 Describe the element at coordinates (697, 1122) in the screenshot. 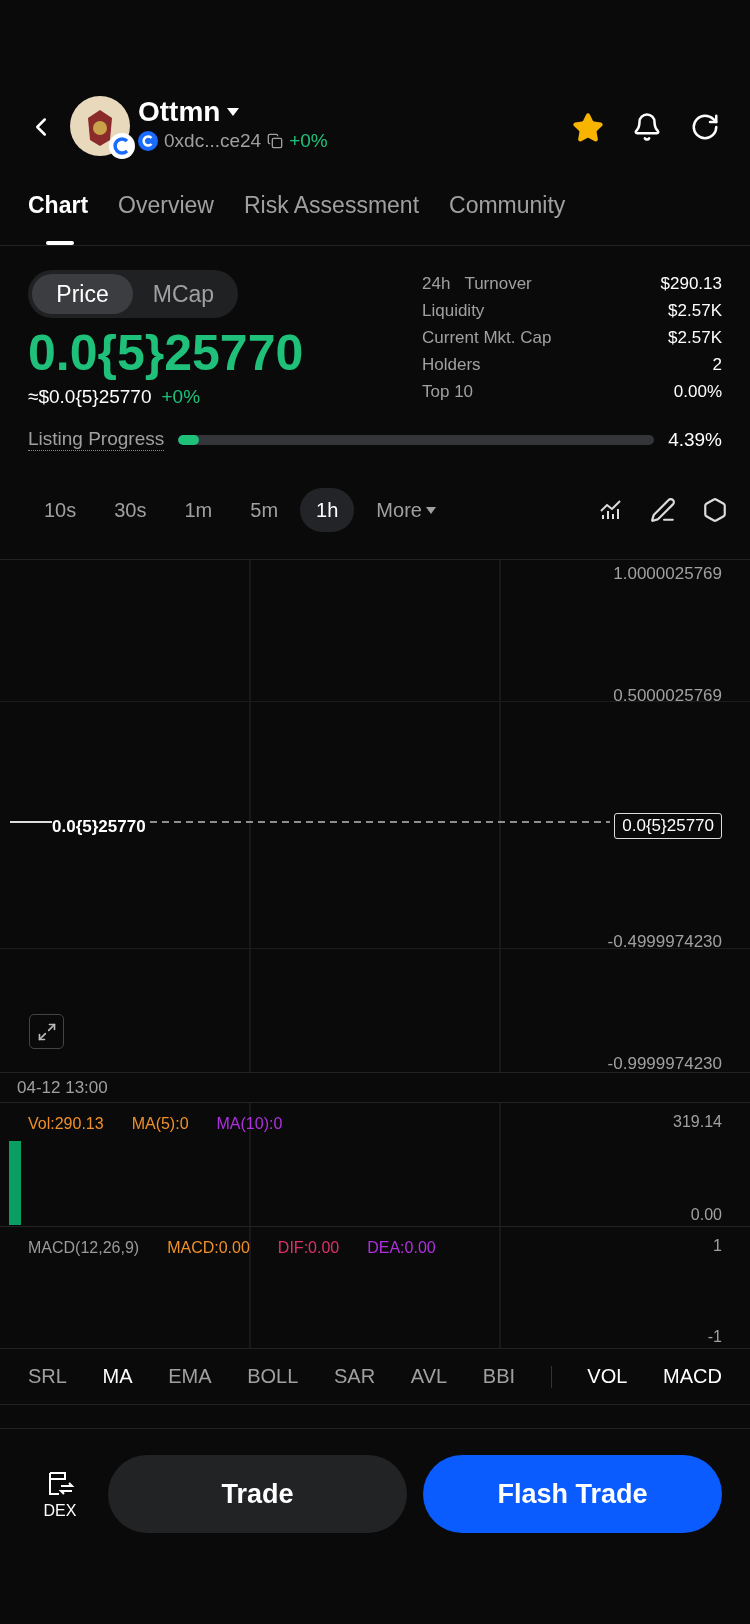

I see `axis-label: 319.14` at that location.